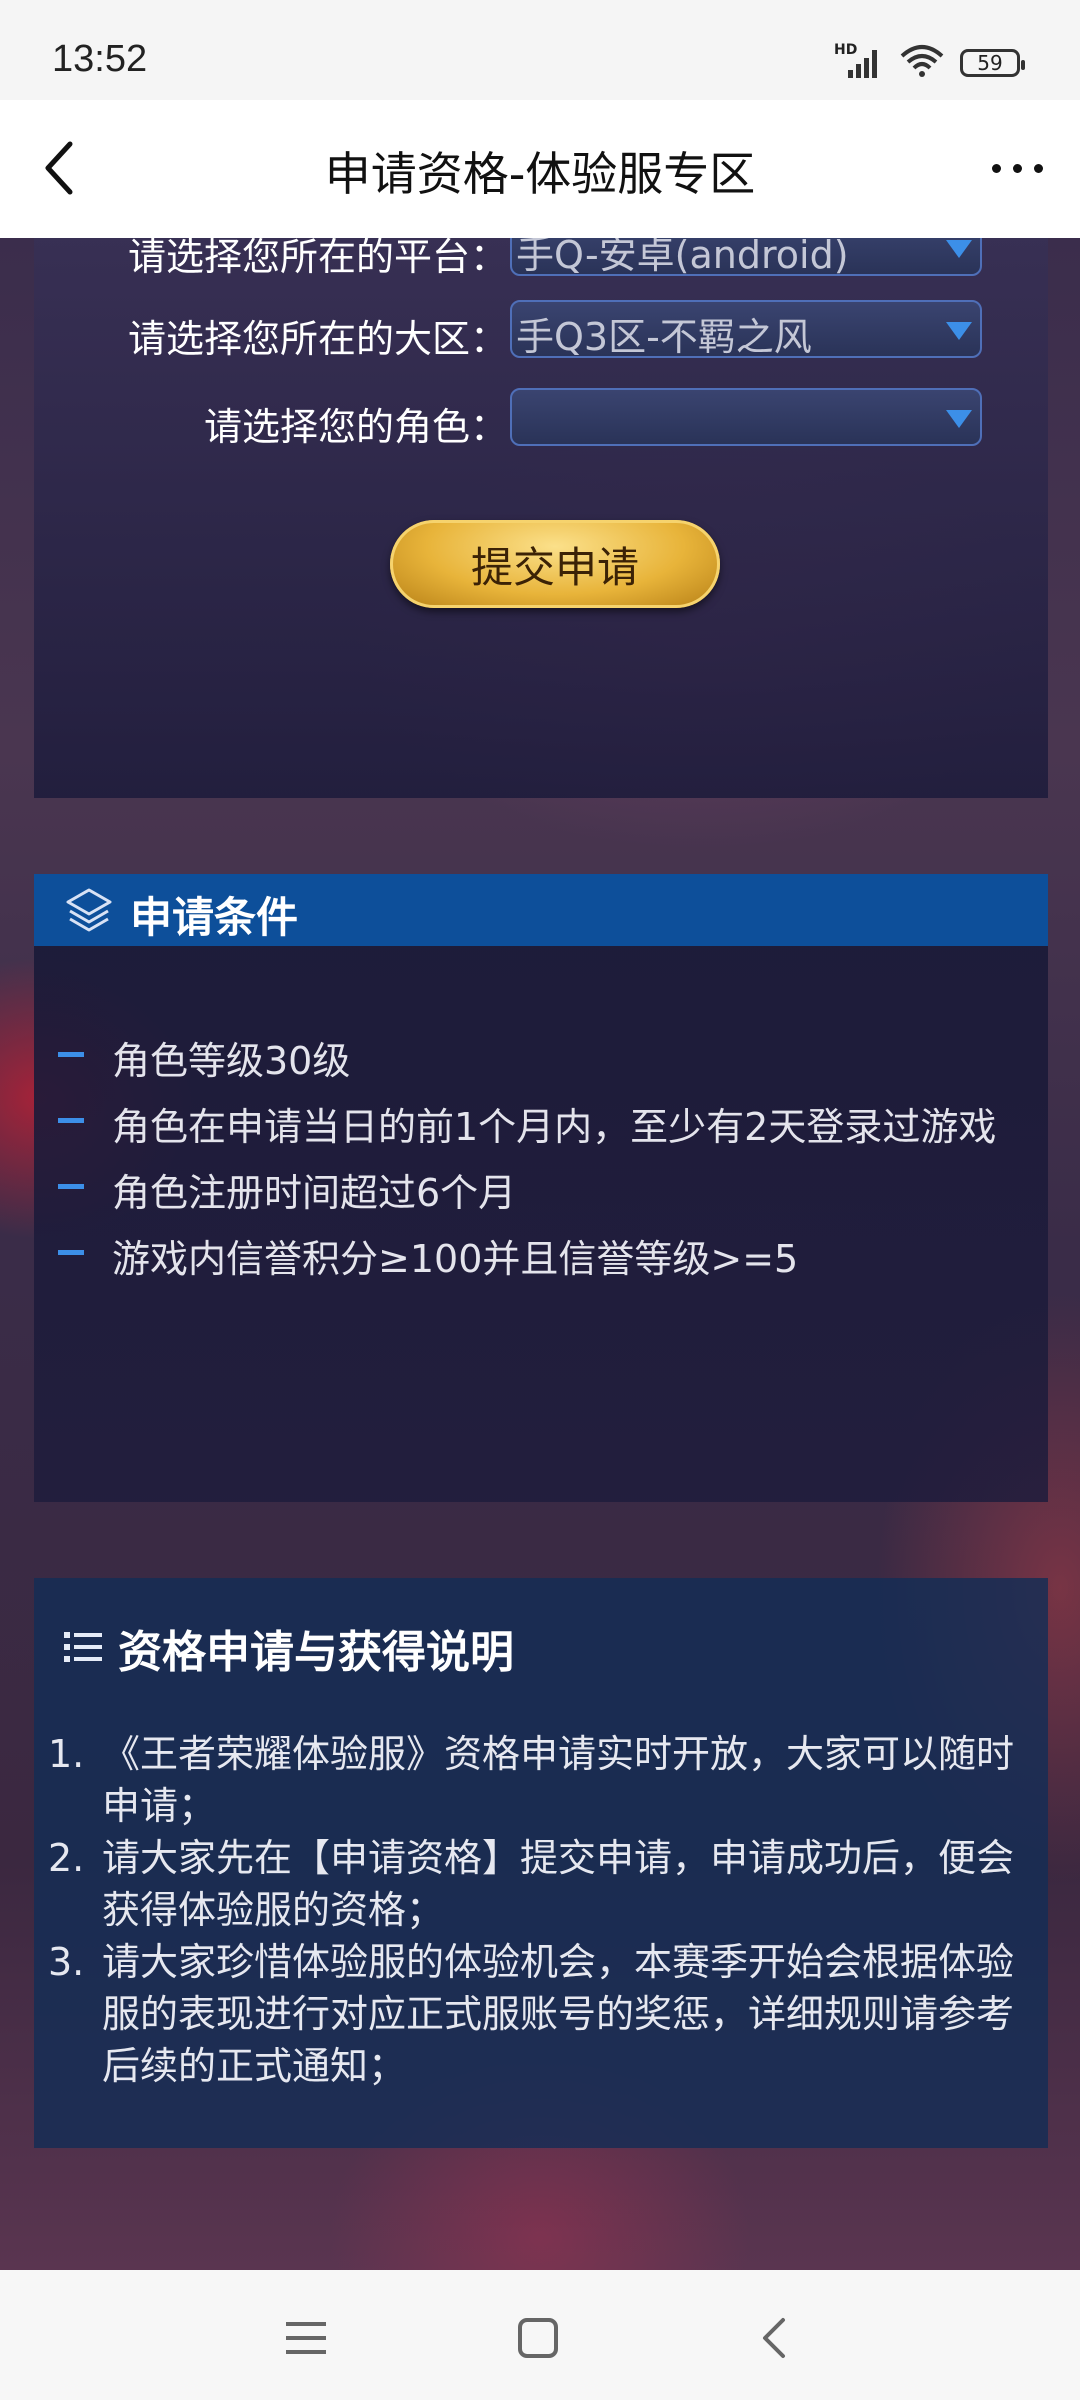 The width and height of the screenshot is (1080, 2400). I want to click on system-nav-bar, so click(540, 2335).